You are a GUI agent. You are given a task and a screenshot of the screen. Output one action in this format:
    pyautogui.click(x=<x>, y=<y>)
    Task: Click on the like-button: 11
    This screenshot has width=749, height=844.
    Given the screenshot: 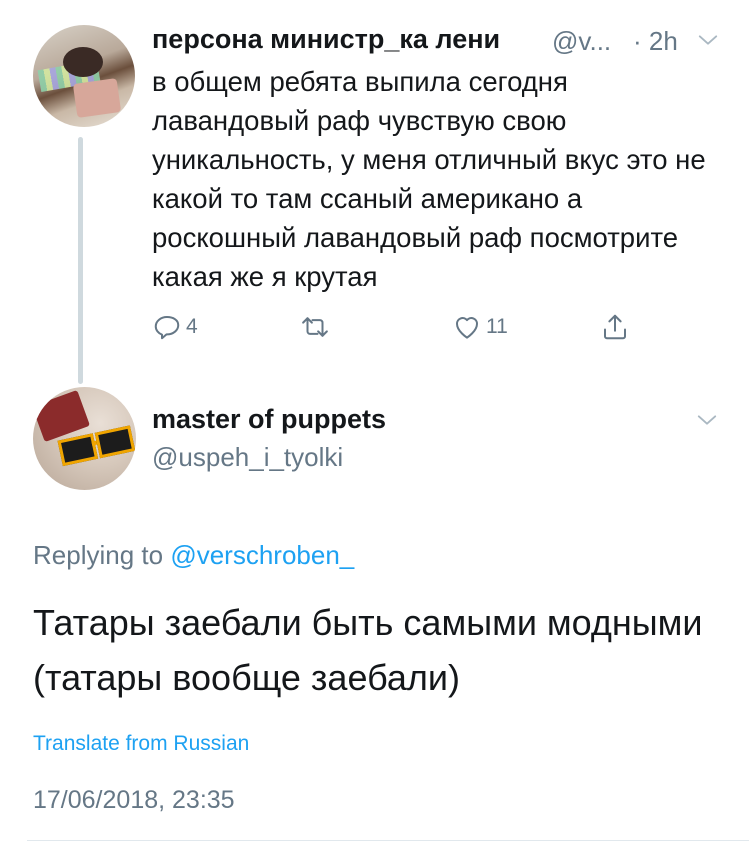 What is the action you would take?
    pyautogui.click(x=480, y=327)
    